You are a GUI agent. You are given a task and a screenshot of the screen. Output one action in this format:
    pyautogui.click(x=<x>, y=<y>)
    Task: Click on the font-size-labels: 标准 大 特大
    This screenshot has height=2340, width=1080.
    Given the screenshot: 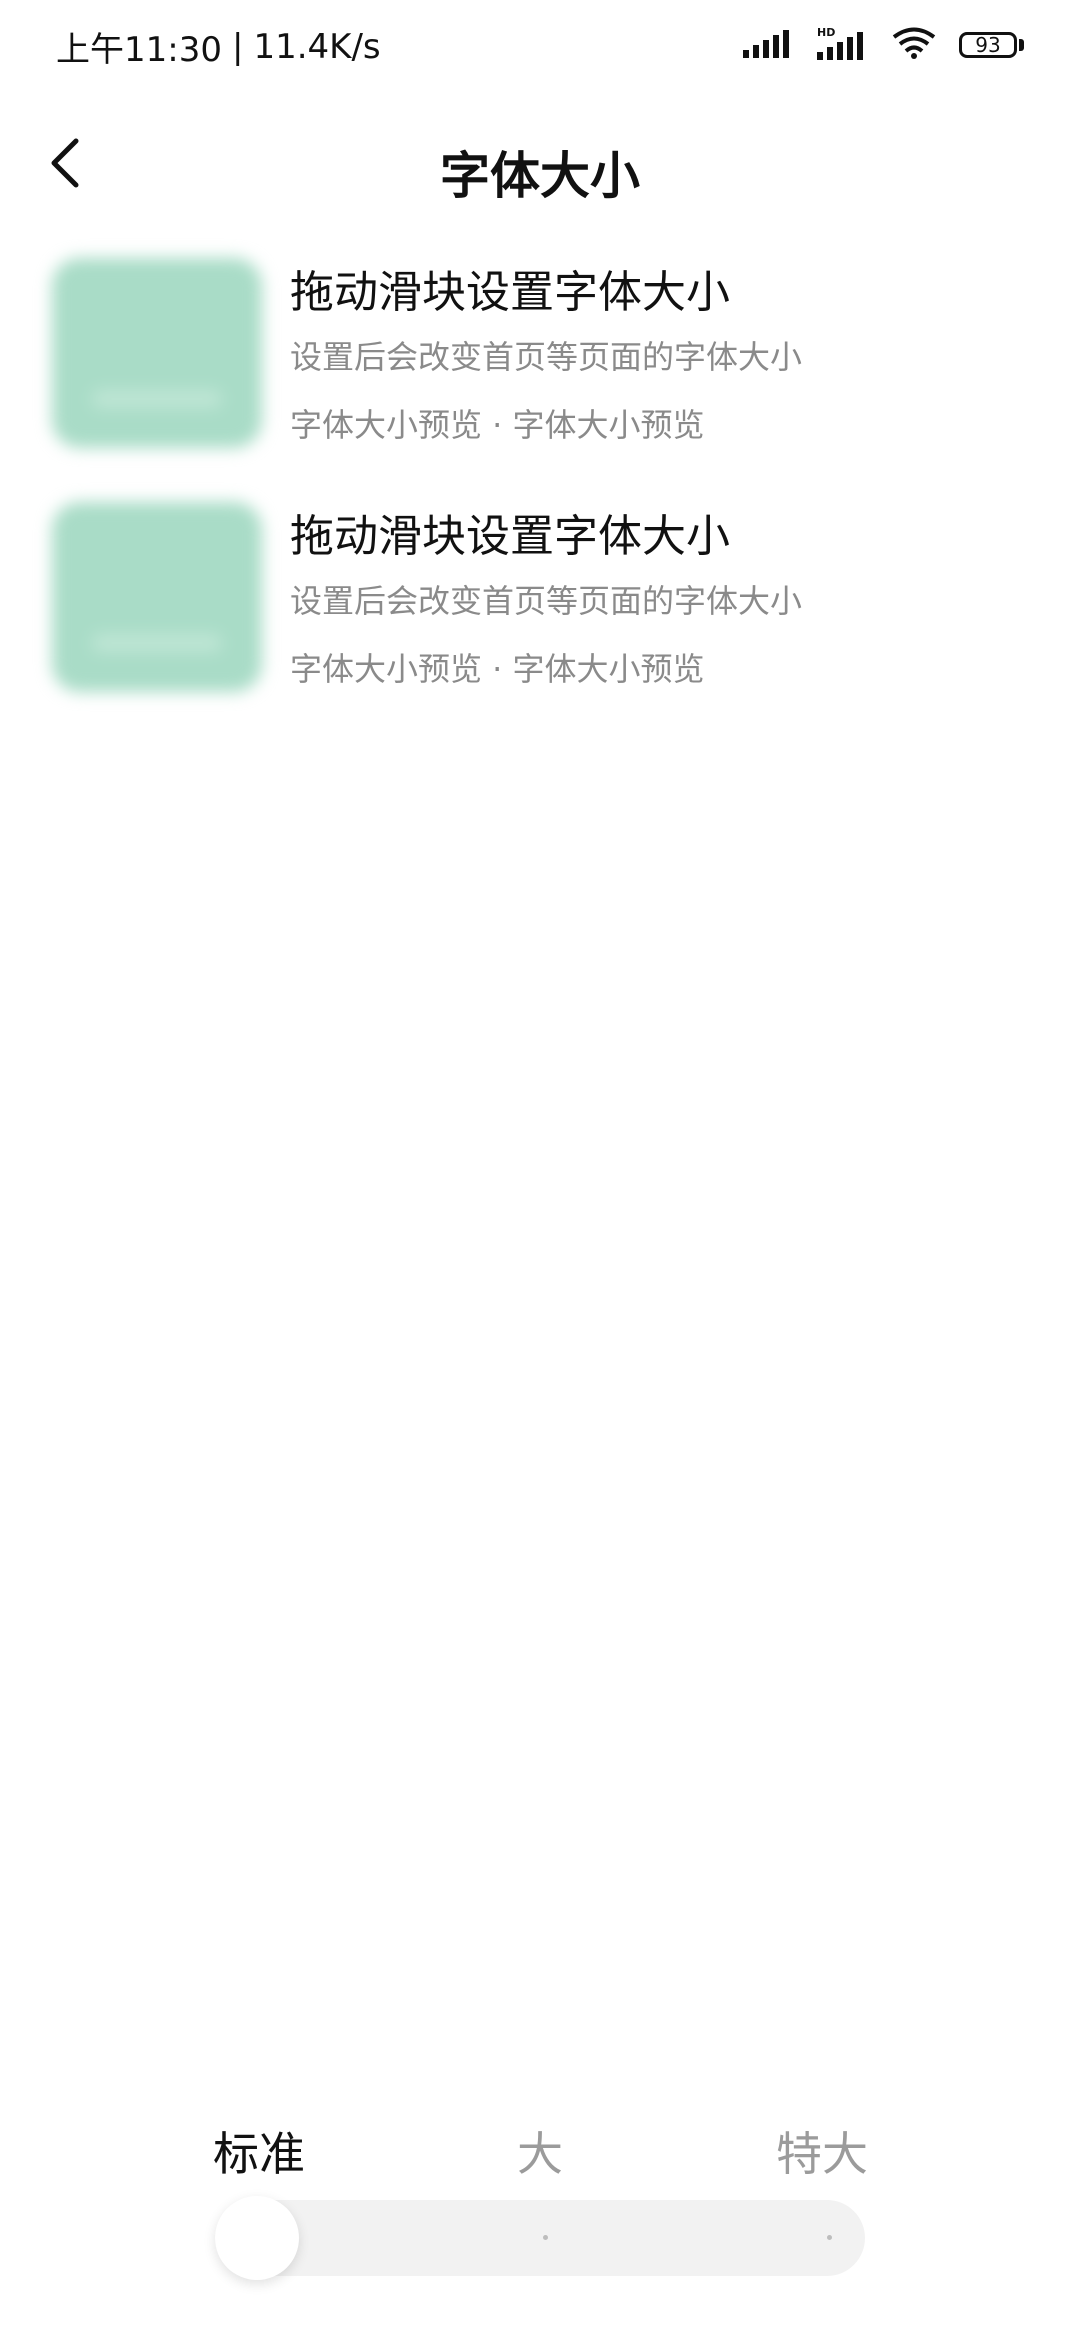 What is the action you would take?
    pyautogui.click(x=540, y=2153)
    